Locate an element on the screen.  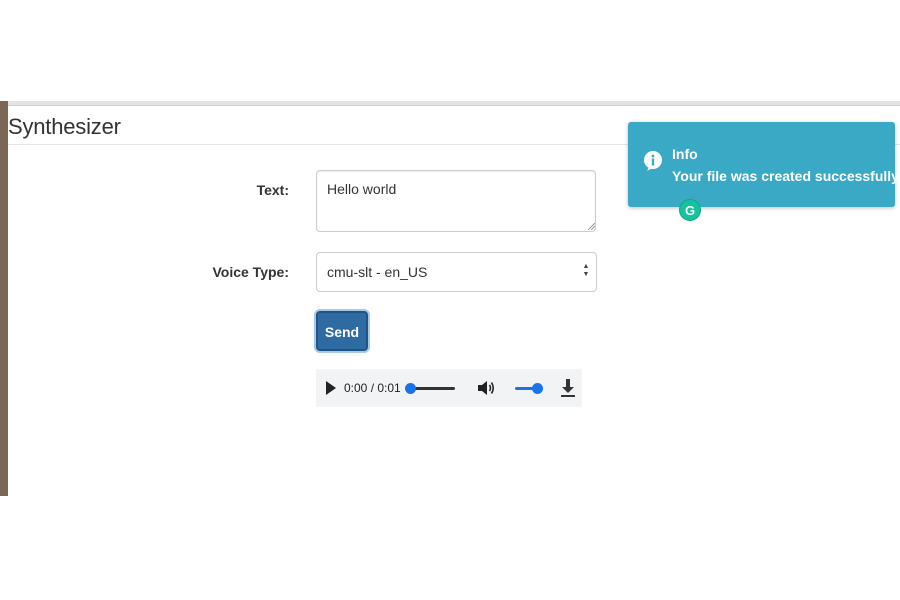
volume-slider-thumb is located at coordinates (537, 388).